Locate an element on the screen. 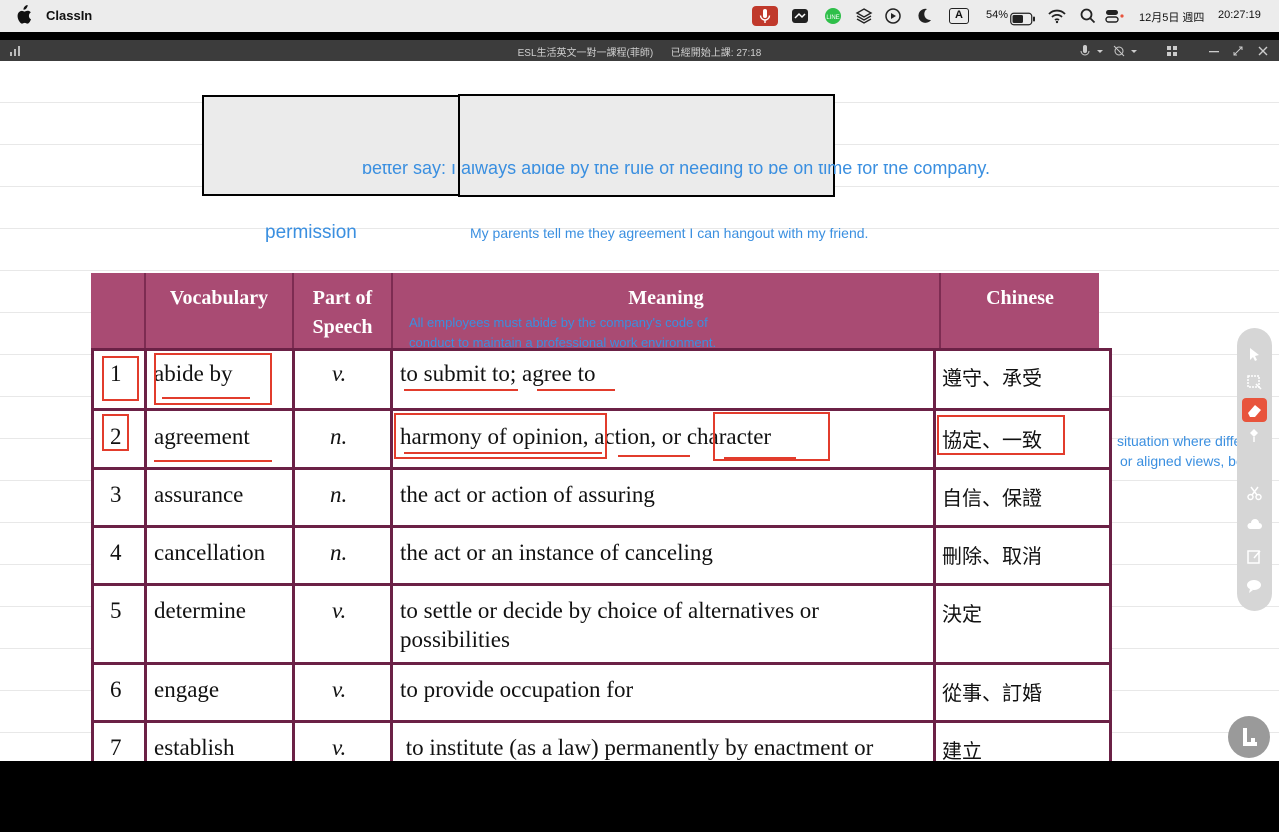 This screenshot has height=832, width=1279. whiteboard-toolbar is located at coordinates (1254, 469).